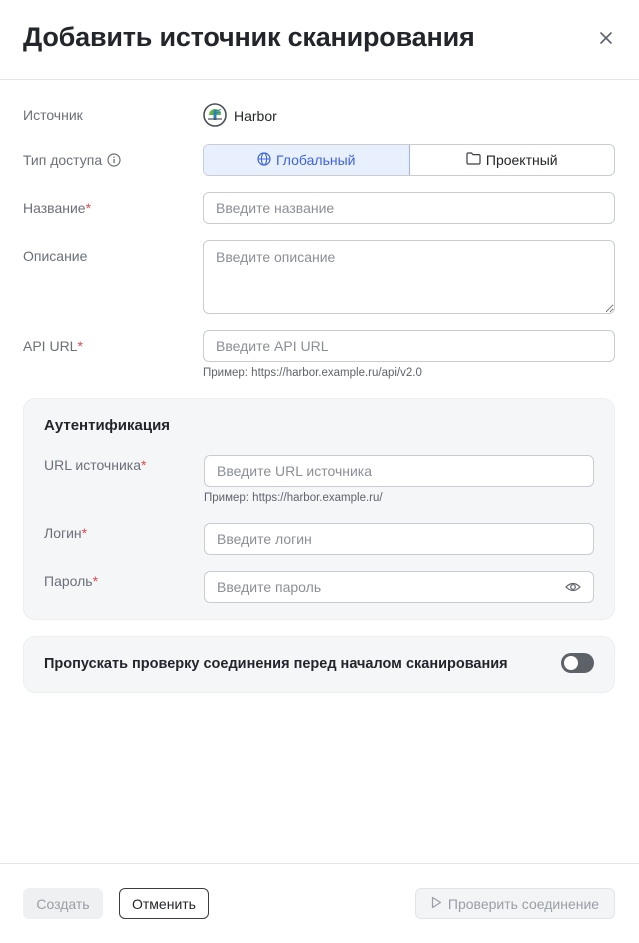 Image resolution: width=639 pixels, height=943 pixels. I want to click on auth-title: Аутентификация, so click(107, 425).